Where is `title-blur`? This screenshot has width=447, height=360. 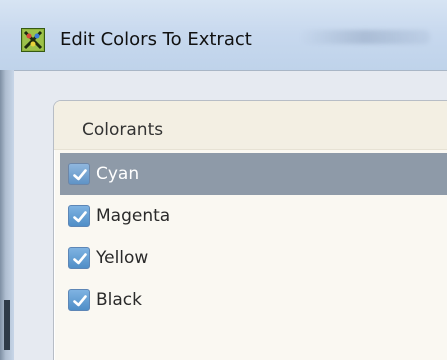 title-blur is located at coordinates (365, 37).